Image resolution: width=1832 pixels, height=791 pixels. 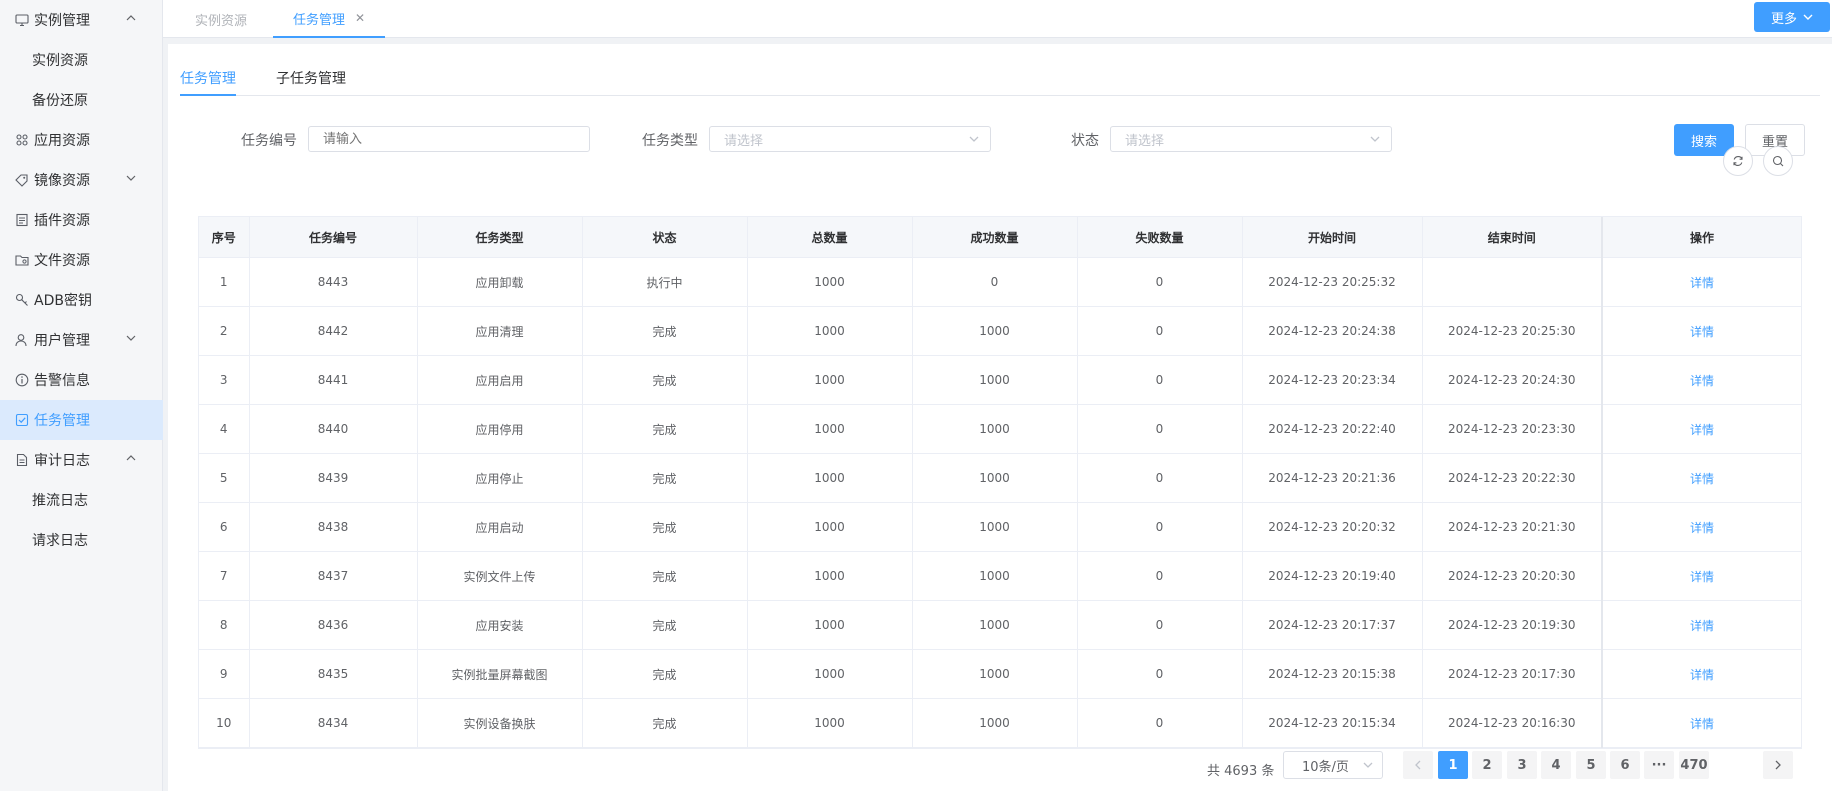 I want to click on page-size-select: 10条/页, so click(x=1333, y=765).